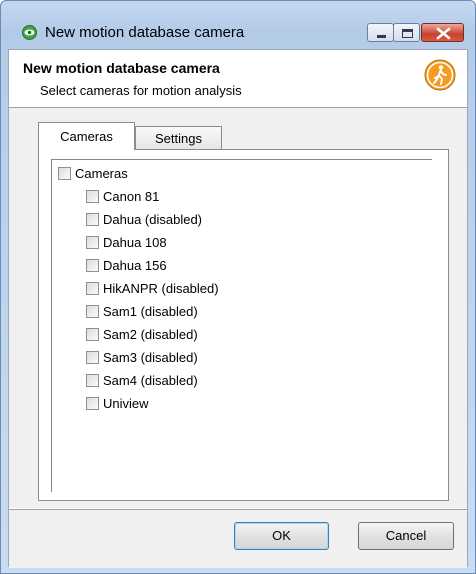 This screenshot has height=574, width=476. I want to click on tree-item-label: Canon 81, so click(131, 196).